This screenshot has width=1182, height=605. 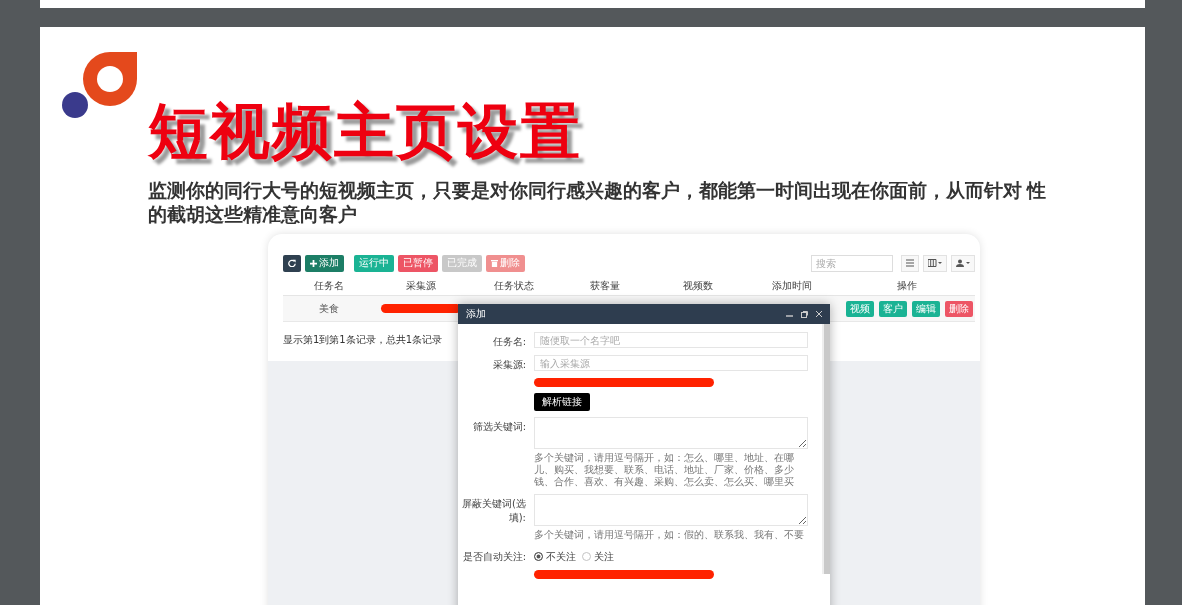 I want to click on action-button: 视频, so click(x=860, y=308).